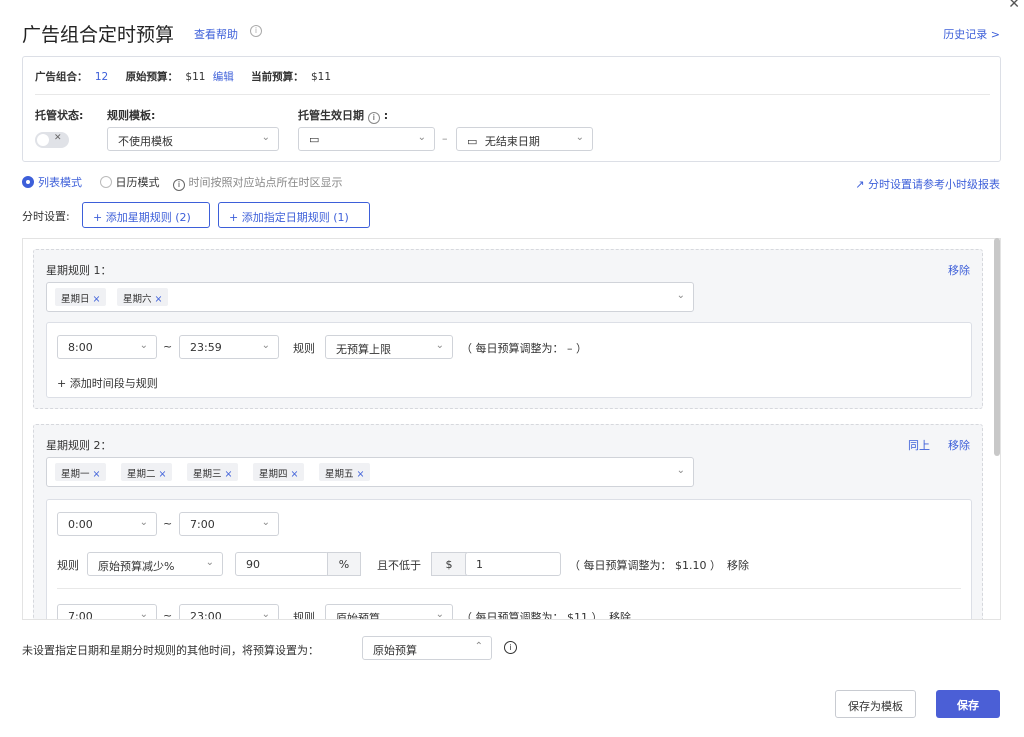 Image resolution: width=1024 pixels, height=737 pixels. What do you see at coordinates (997, 347) in the screenshot?
I see `scrollbar` at bounding box center [997, 347].